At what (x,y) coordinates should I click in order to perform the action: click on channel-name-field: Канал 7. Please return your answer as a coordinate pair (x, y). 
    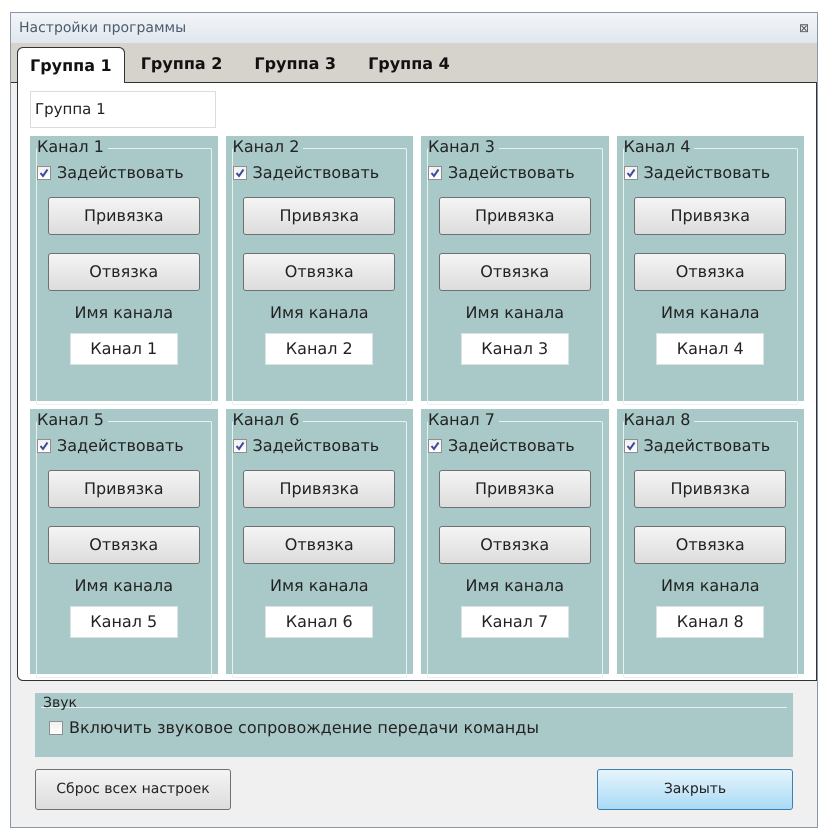
    Looking at the image, I should click on (514, 622).